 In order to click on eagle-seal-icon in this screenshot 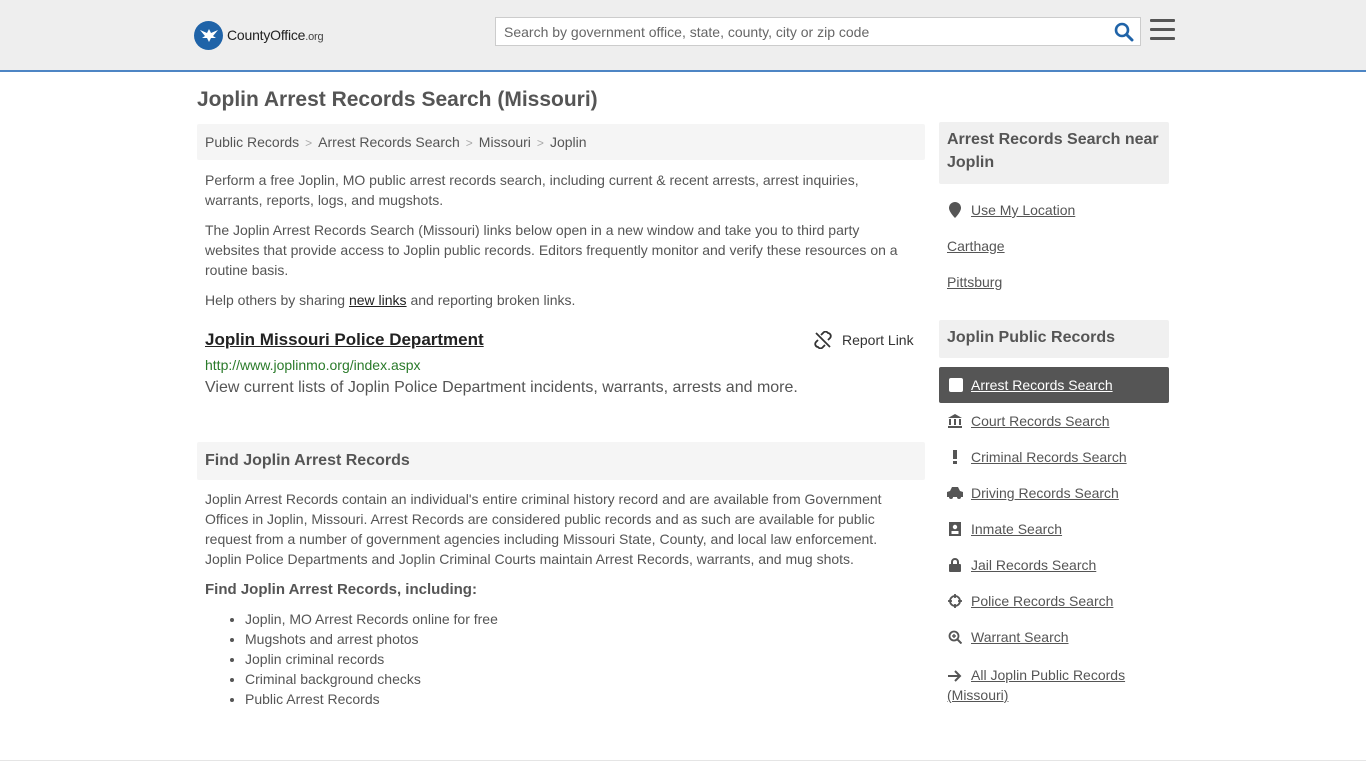, I will do `click(208, 35)`.